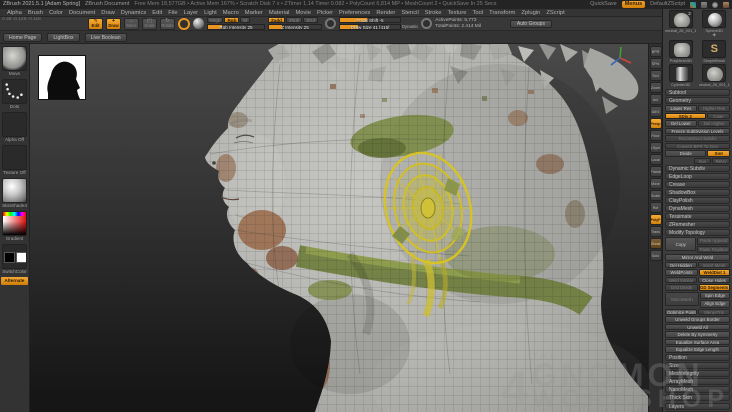 The height and width of the screenshot is (412, 732). What do you see at coordinates (95, 23) in the screenshot?
I see `edit-button: ✎ Edit` at bounding box center [95, 23].